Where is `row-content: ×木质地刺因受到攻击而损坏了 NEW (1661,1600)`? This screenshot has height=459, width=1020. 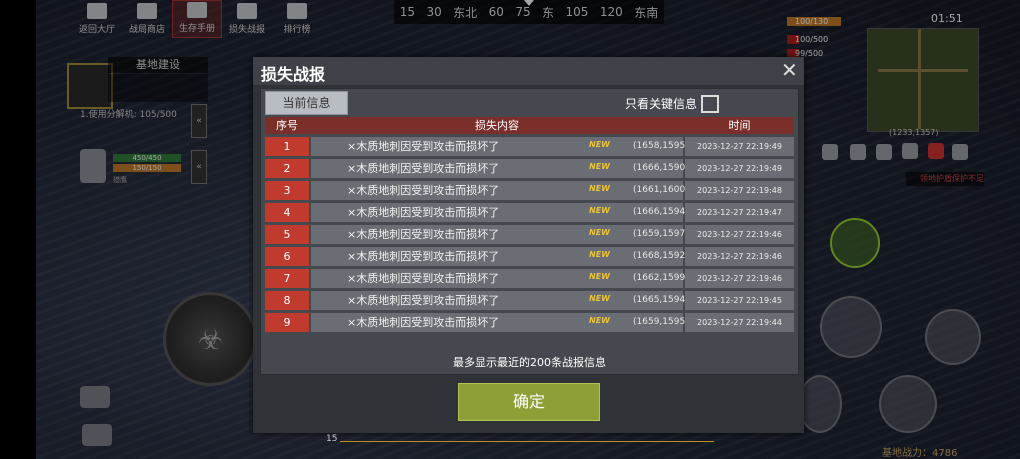 row-content: ×木质地刺因受到攻击而损坏了 NEW (1661,1600) is located at coordinates (500, 190).